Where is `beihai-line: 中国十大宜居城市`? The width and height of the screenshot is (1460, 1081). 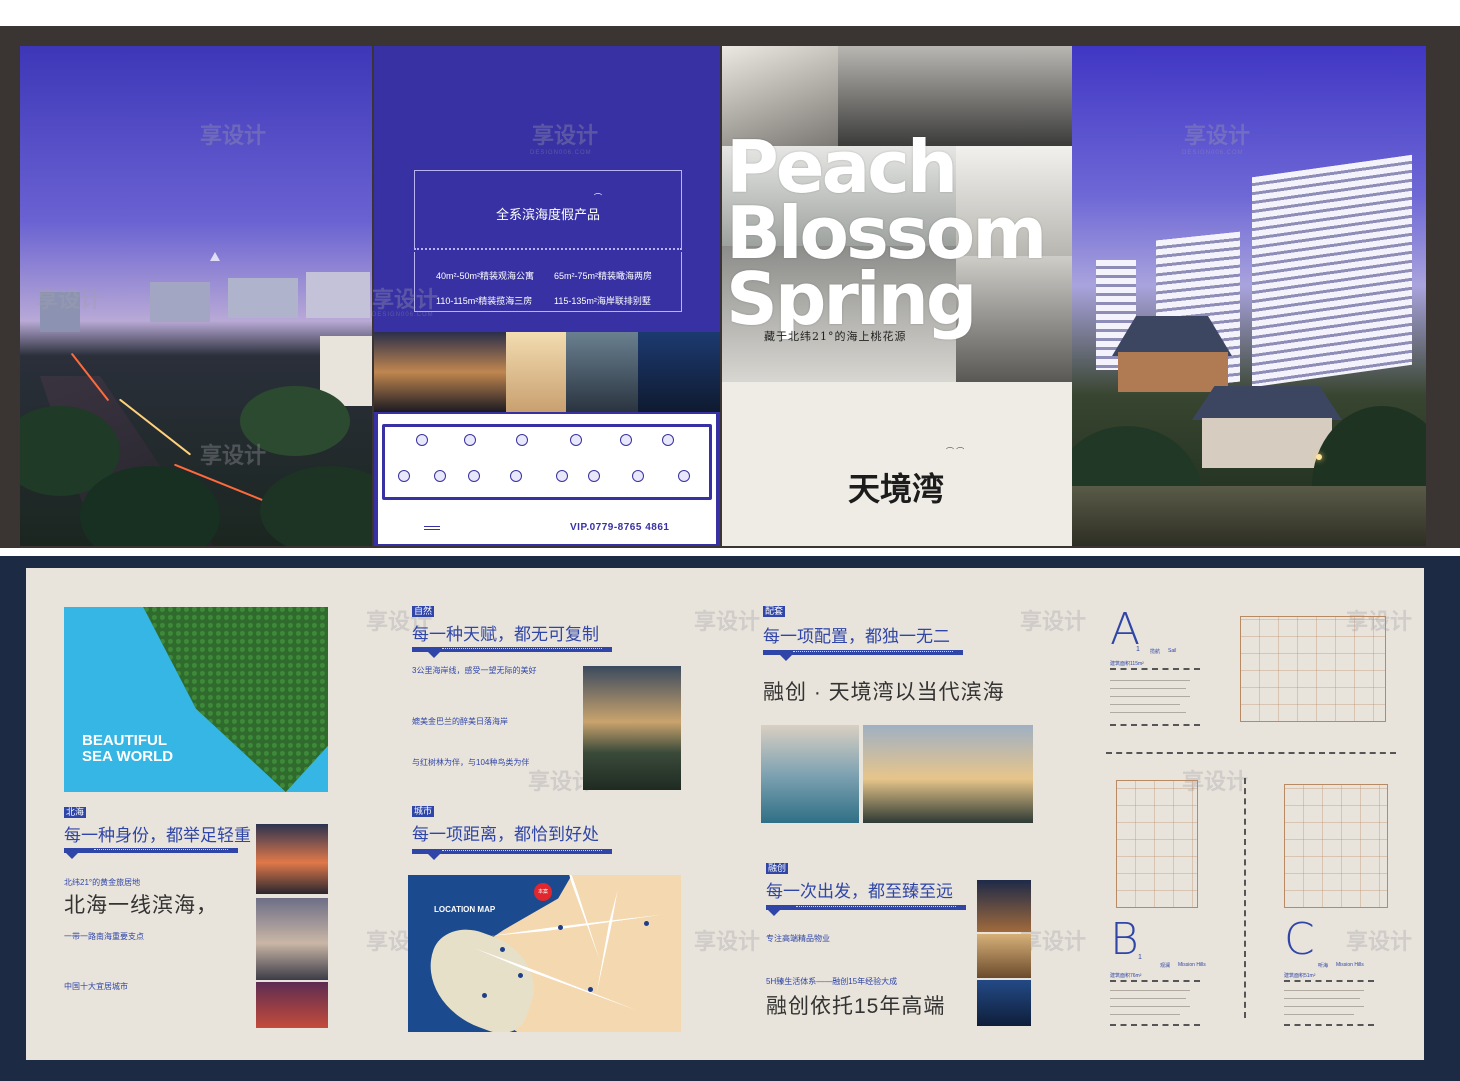
beihai-line: 中国十大宜居城市 is located at coordinates (96, 986).